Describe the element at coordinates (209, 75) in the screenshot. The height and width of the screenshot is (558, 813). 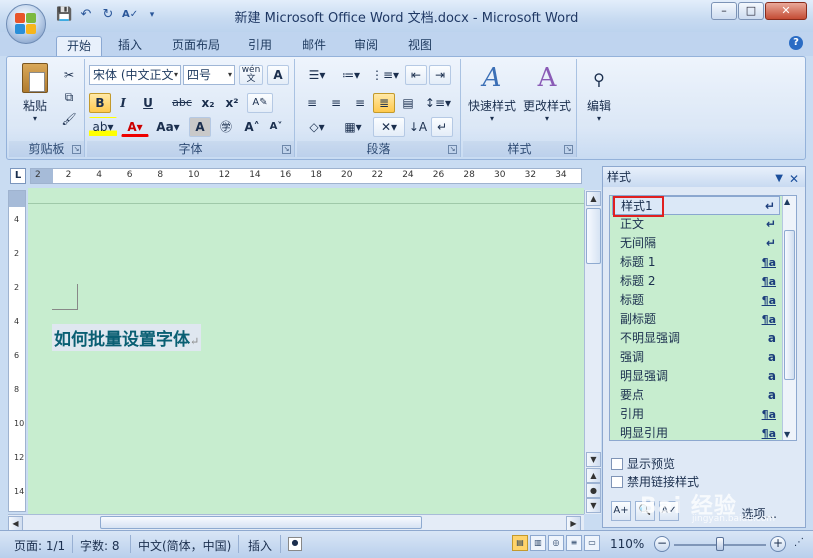
I see `font-size-select: 四号 ▾` at that location.